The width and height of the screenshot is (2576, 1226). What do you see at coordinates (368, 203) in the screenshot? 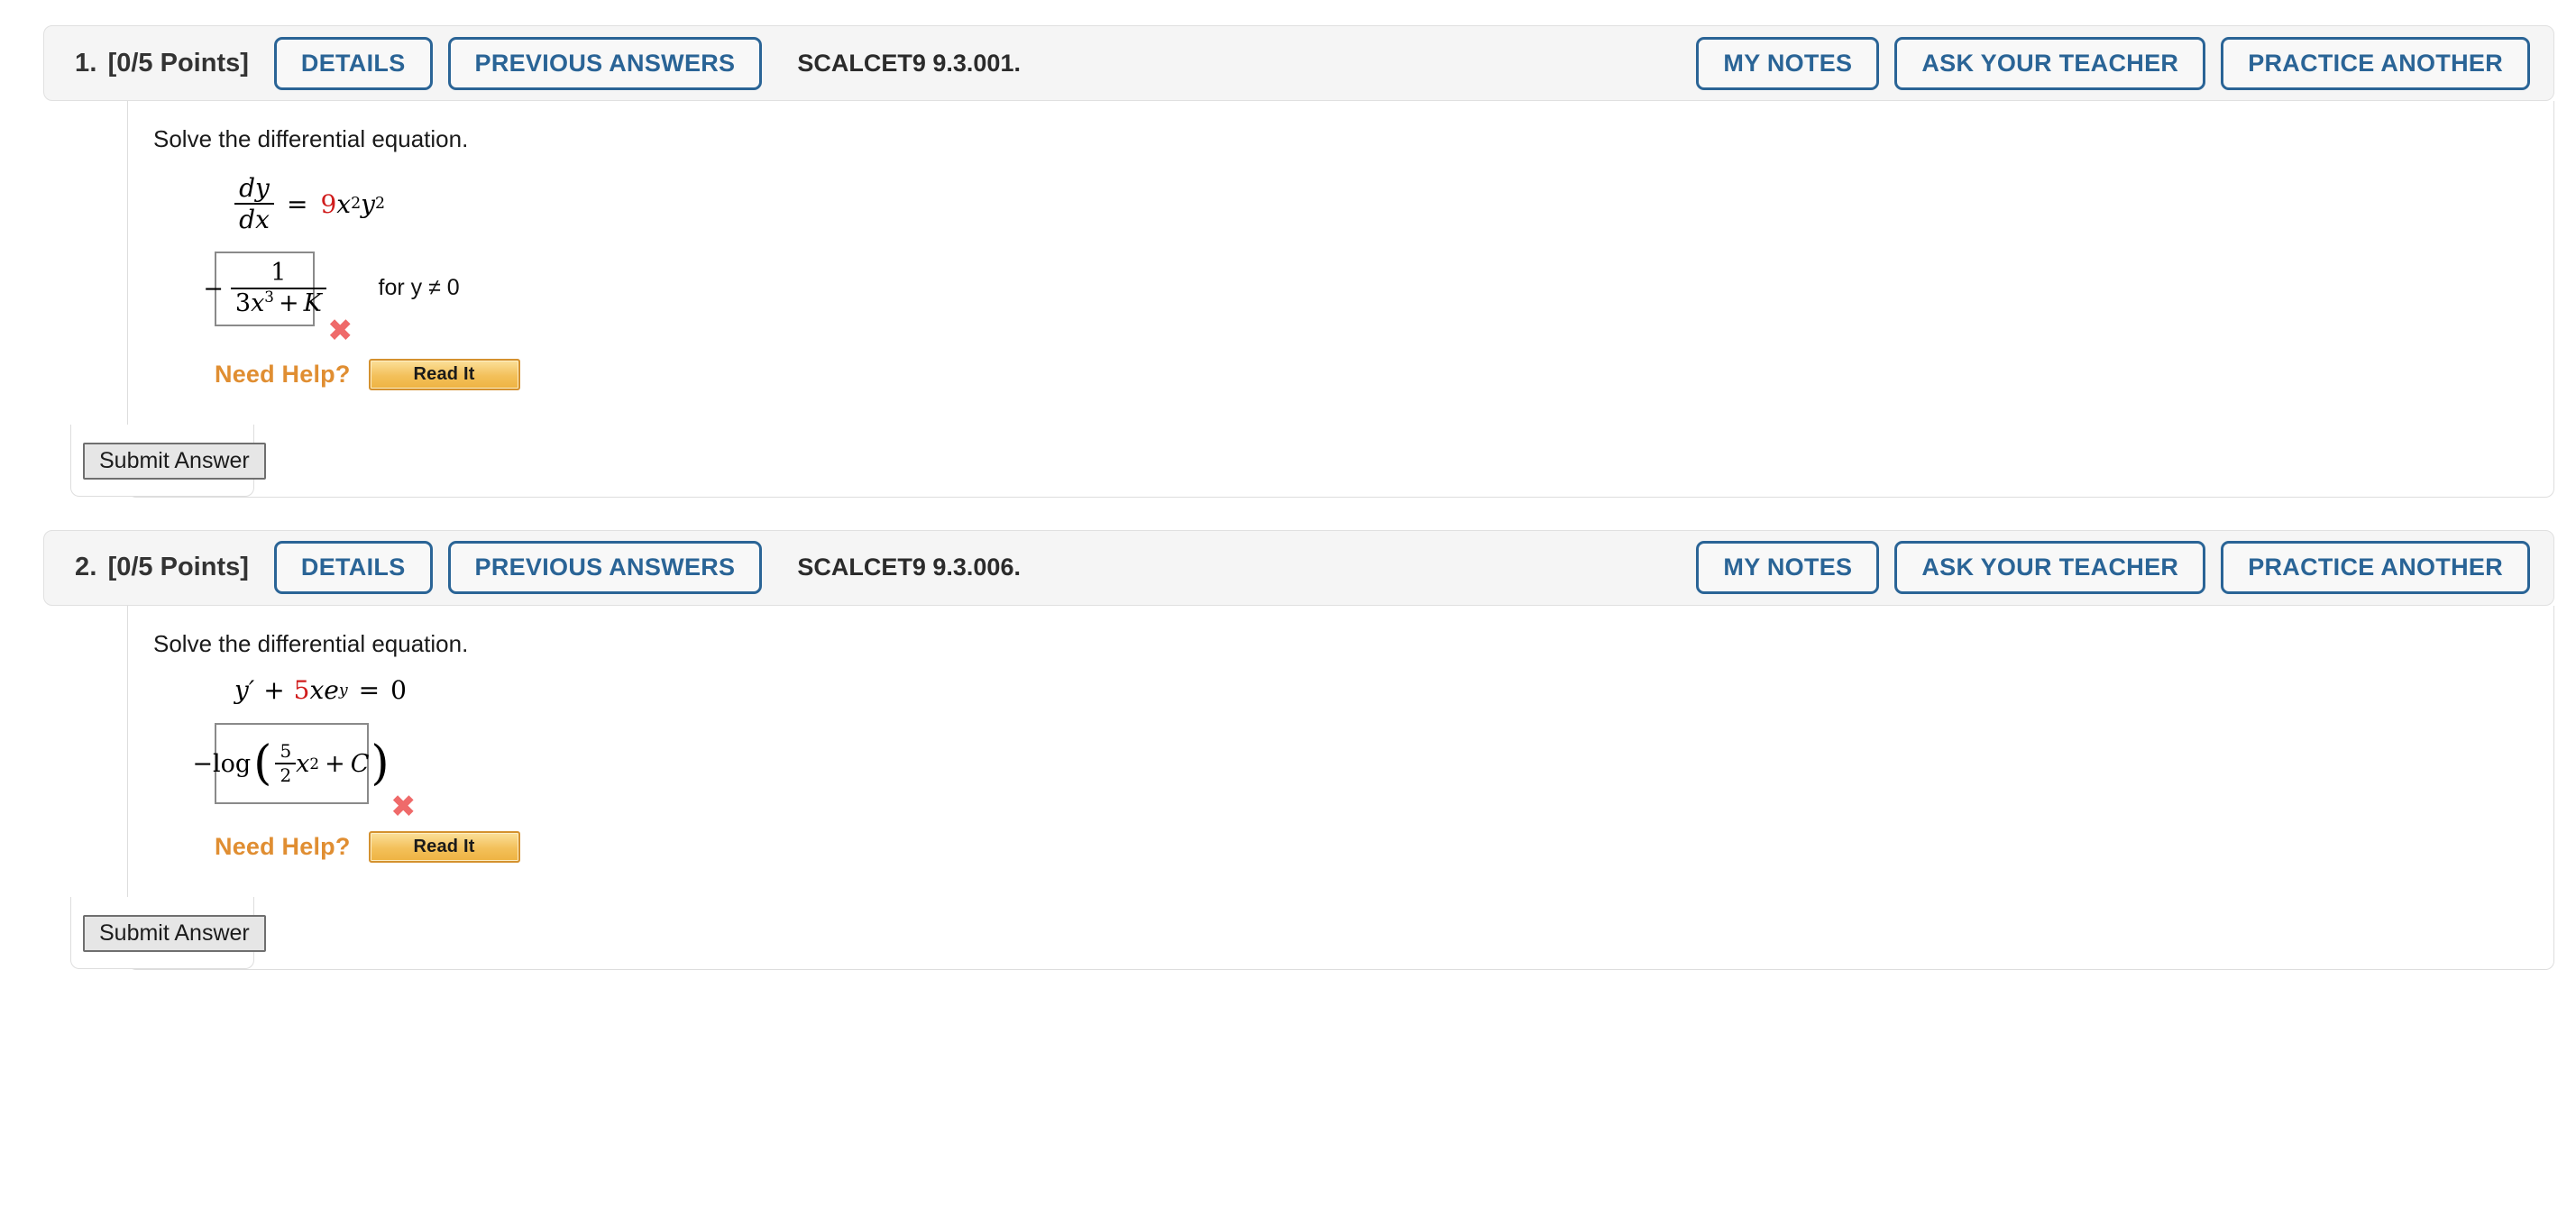
I see `equation-y-base: y` at bounding box center [368, 203].